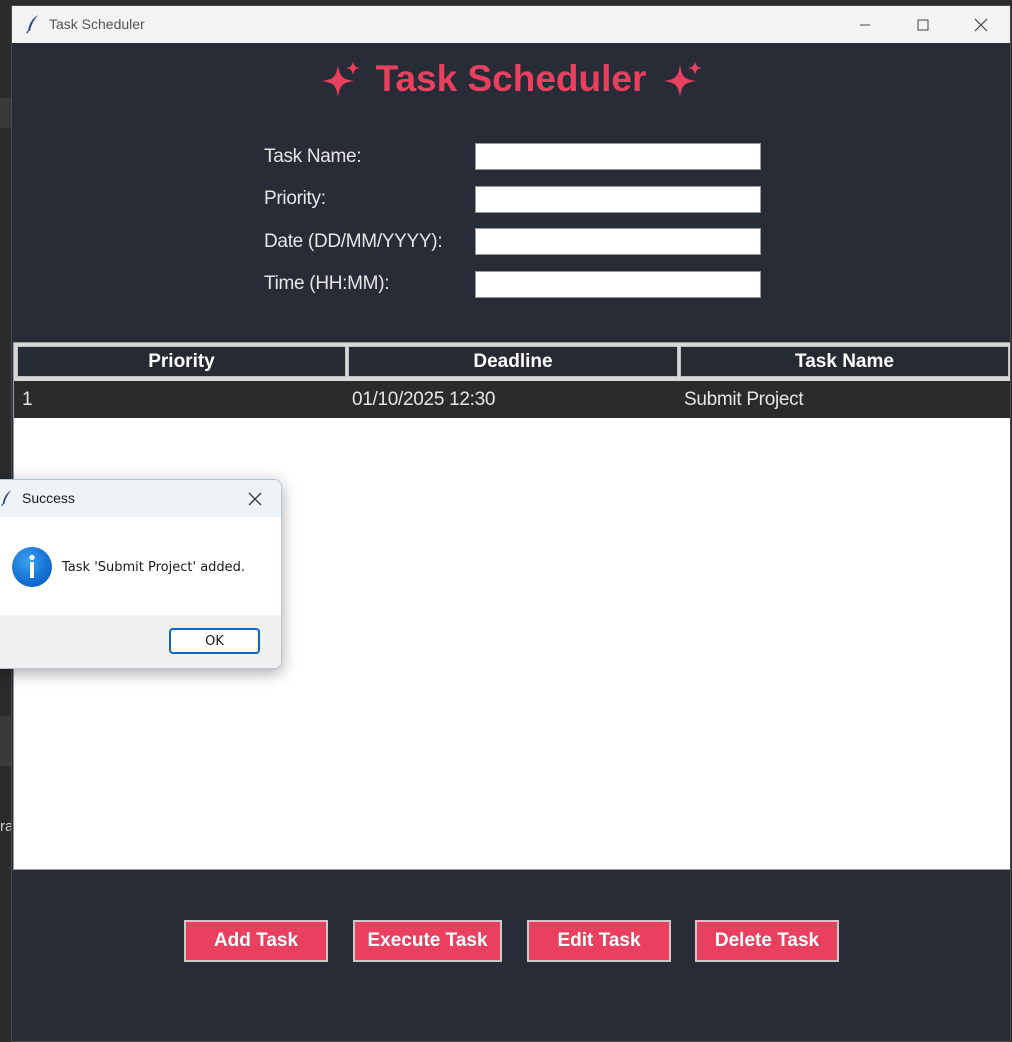 The height and width of the screenshot is (1042, 1012). What do you see at coordinates (427, 941) in the screenshot?
I see `execute-task-button: Execute Task` at bounding box center [427, 941].